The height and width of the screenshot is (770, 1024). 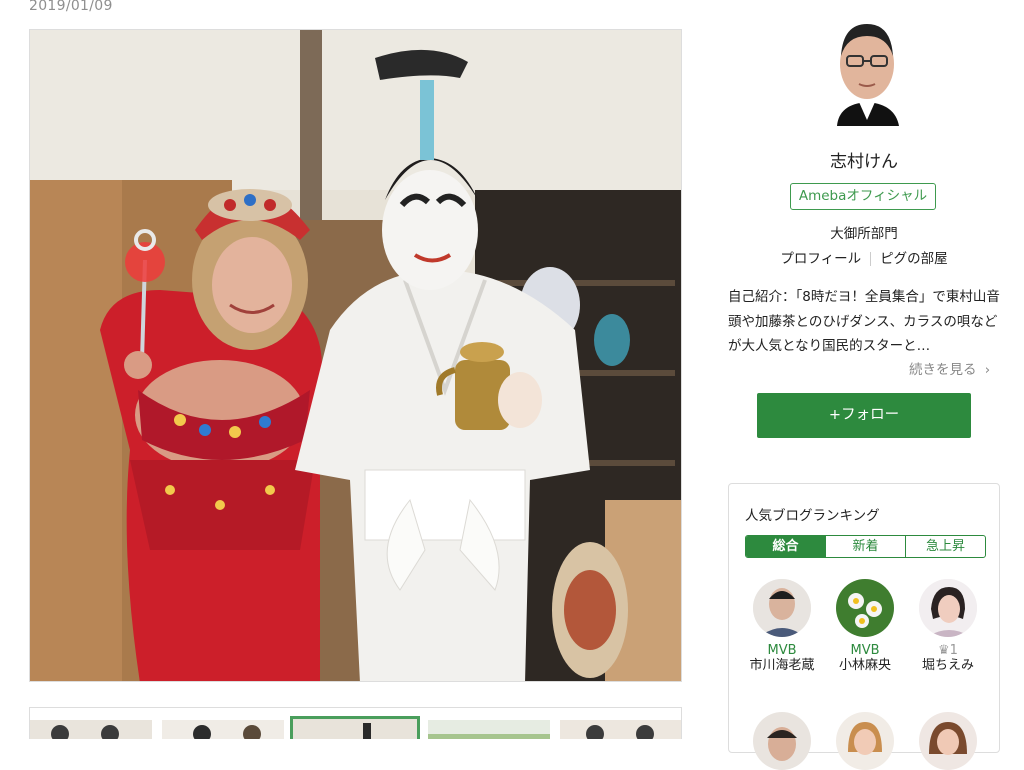 I want to click on blogger-avatar, so click(x=867, y=71).